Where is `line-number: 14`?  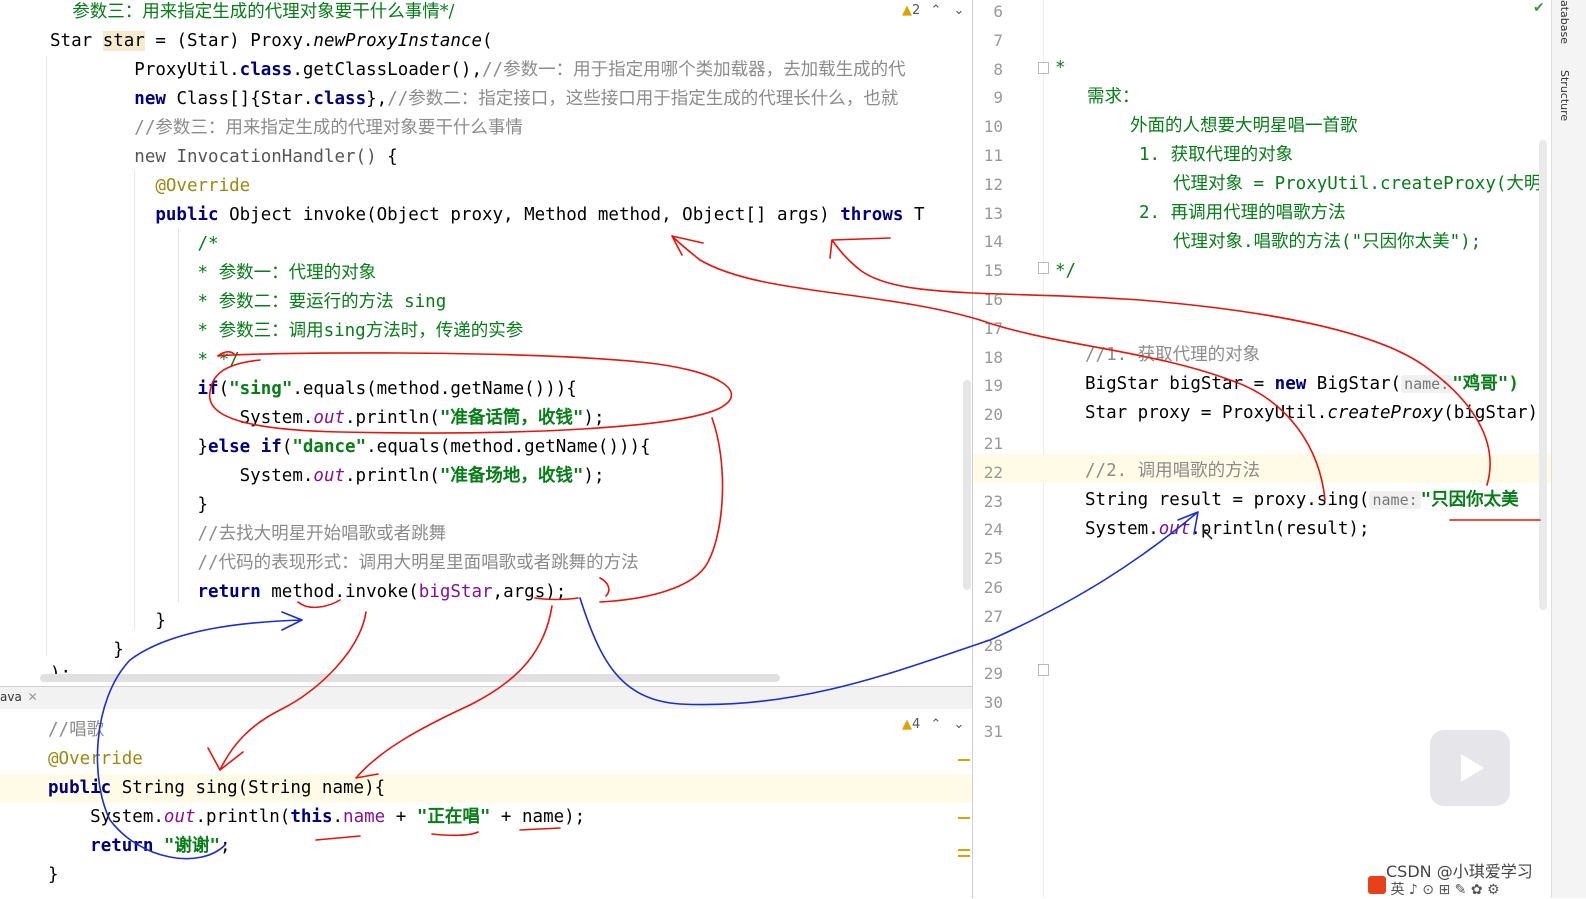
line-number: 14 is located at coordinates (993, 242).